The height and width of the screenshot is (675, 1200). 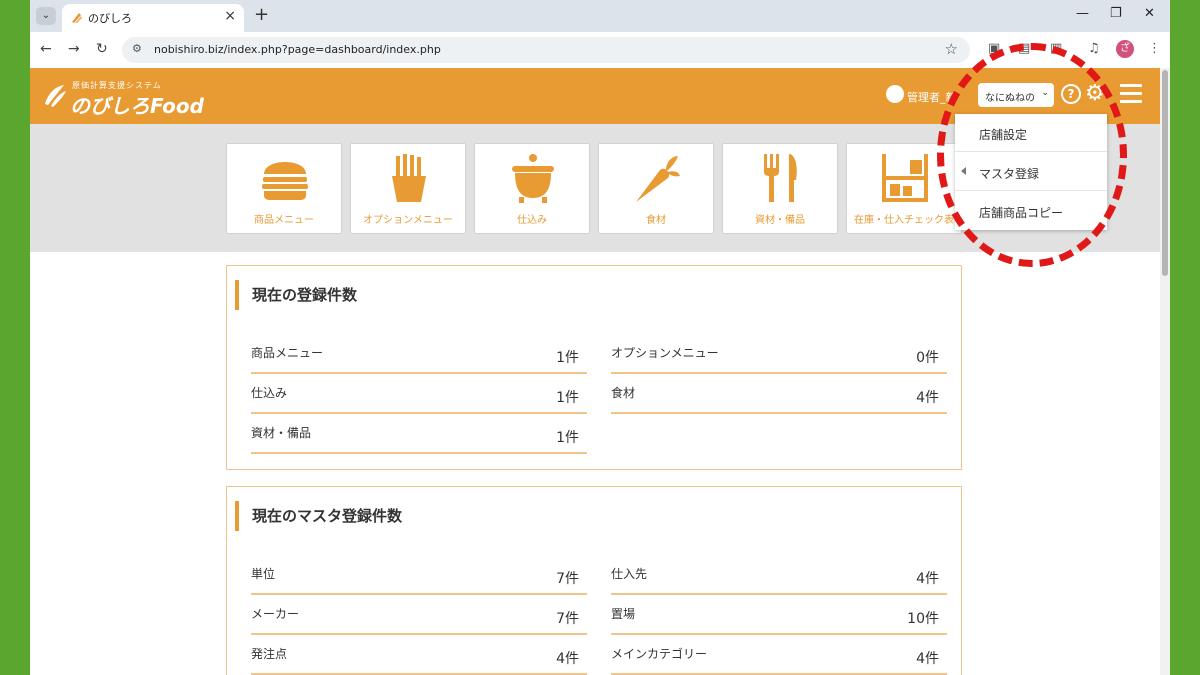 I want to click on logo-leaf-icon, so click(x=55, y=96).